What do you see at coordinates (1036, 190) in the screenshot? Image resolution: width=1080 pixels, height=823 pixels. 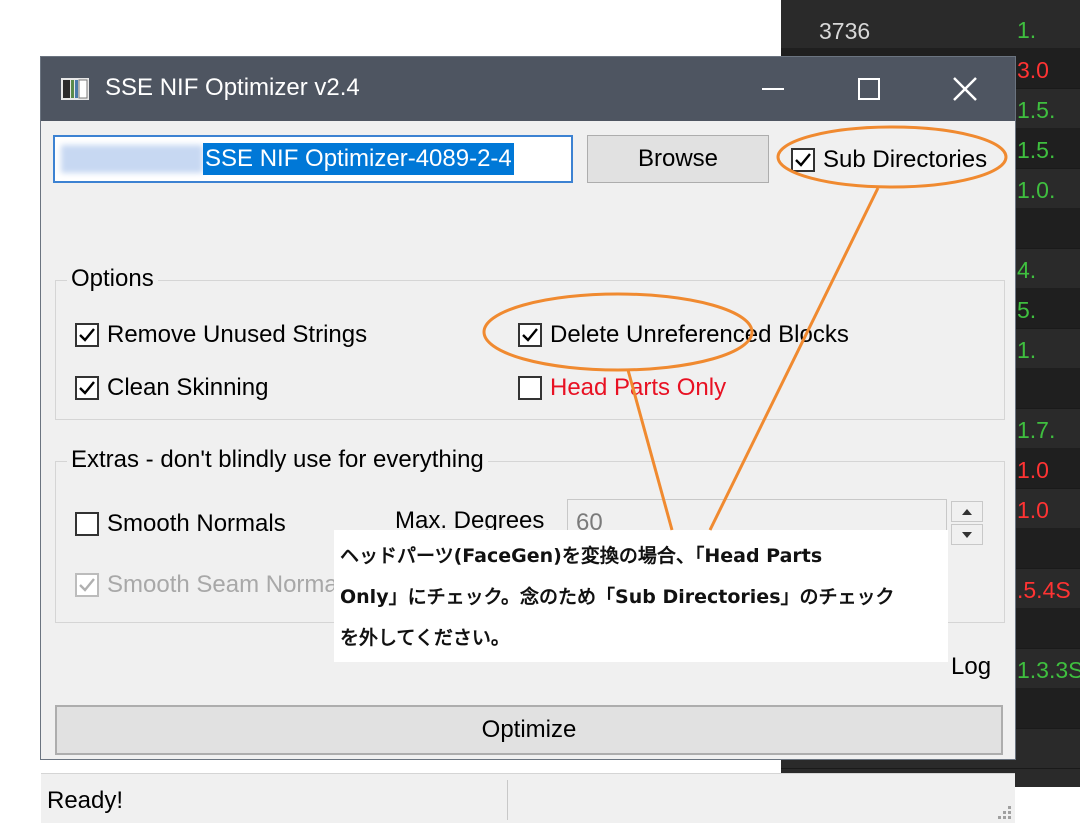 I see `background-cell-right: 1.0.` at bounding box center [1036, 190].